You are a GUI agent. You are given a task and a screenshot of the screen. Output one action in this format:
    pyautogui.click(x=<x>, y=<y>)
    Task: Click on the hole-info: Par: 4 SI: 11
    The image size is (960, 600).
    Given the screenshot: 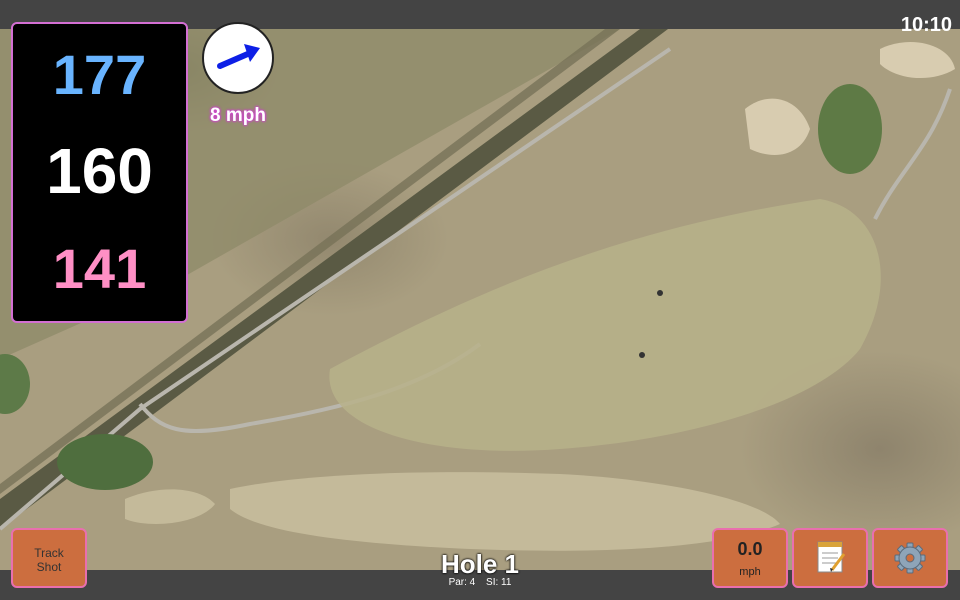 What is the action you would take?
    pyautogui.click(x=480, y=582)
    